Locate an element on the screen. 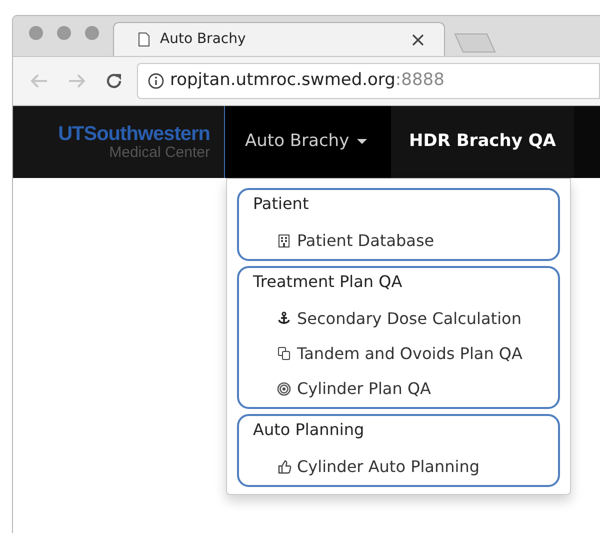 The width and height of the screenshot is (600, 533). caret-icon is located at coordinates (362, 142).